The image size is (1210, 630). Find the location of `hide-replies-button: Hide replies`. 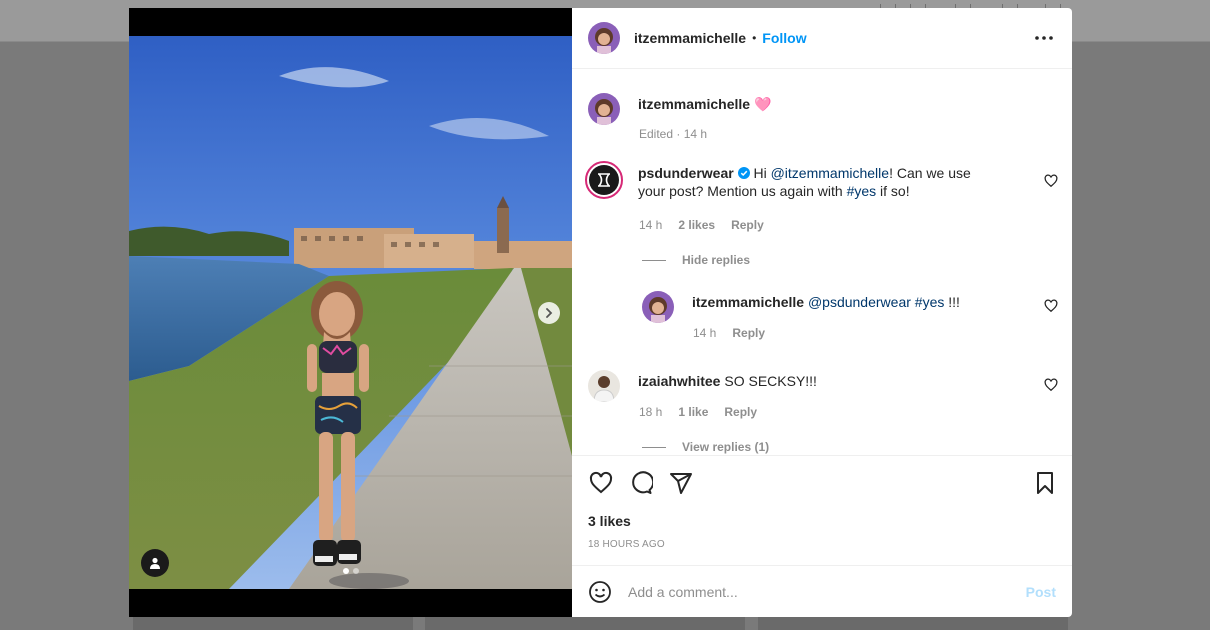

hide-replies-button: Hide replies is located at coordinates (696, 260).